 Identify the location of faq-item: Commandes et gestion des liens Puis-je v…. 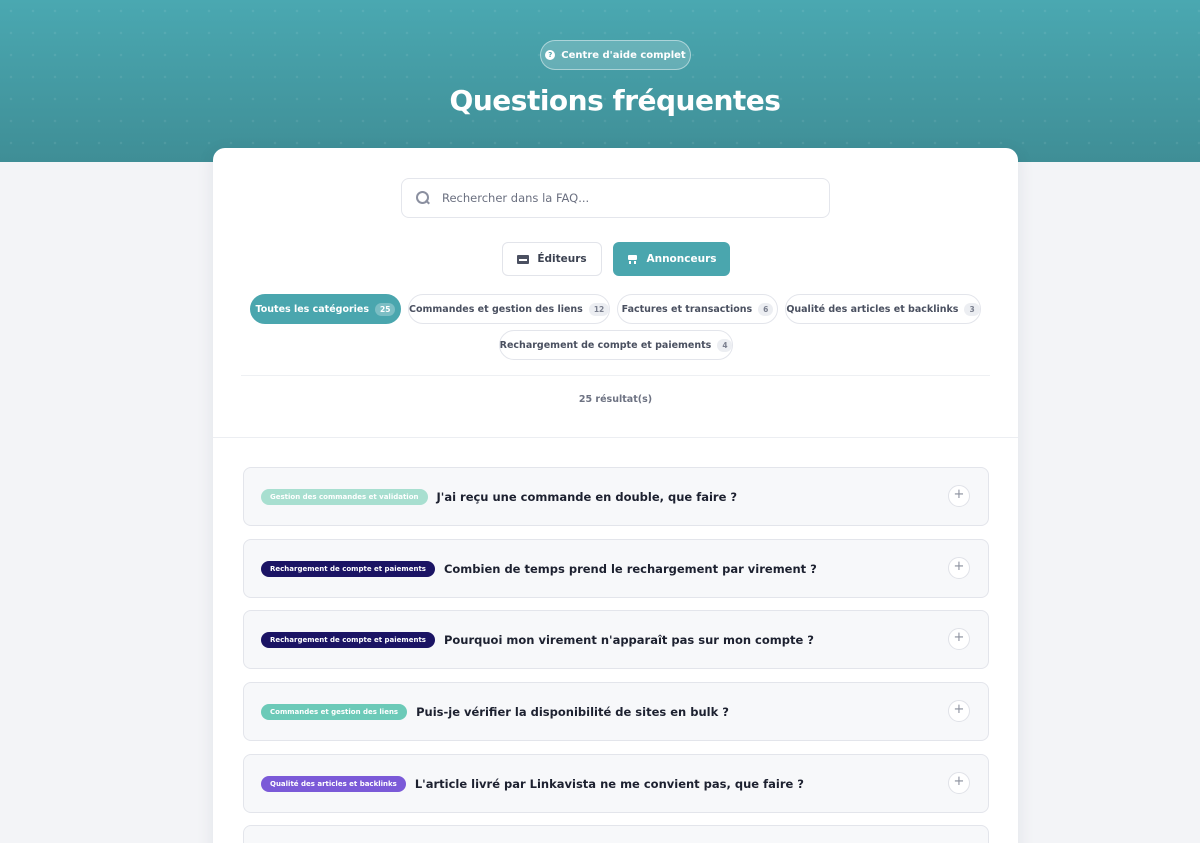
(616, 711).